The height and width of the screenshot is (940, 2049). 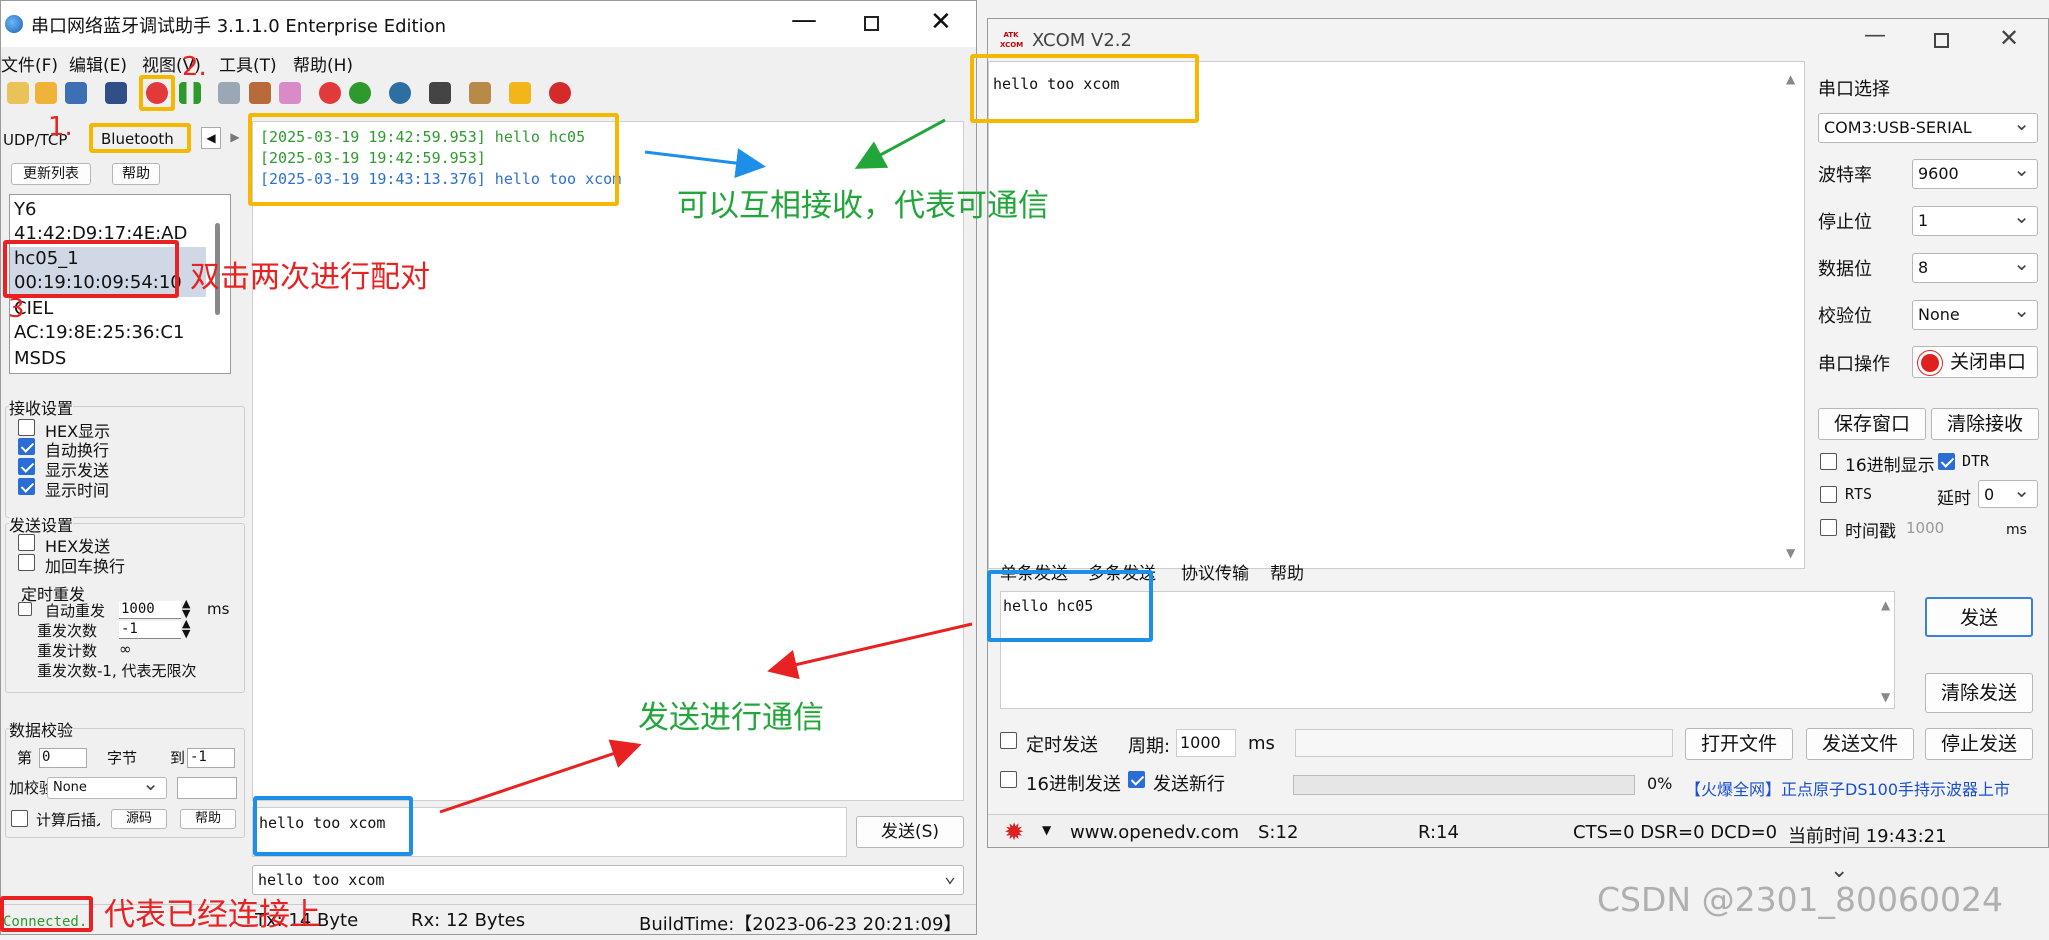 I want to click on arrow-red-lower, so click(x=540, y=776).